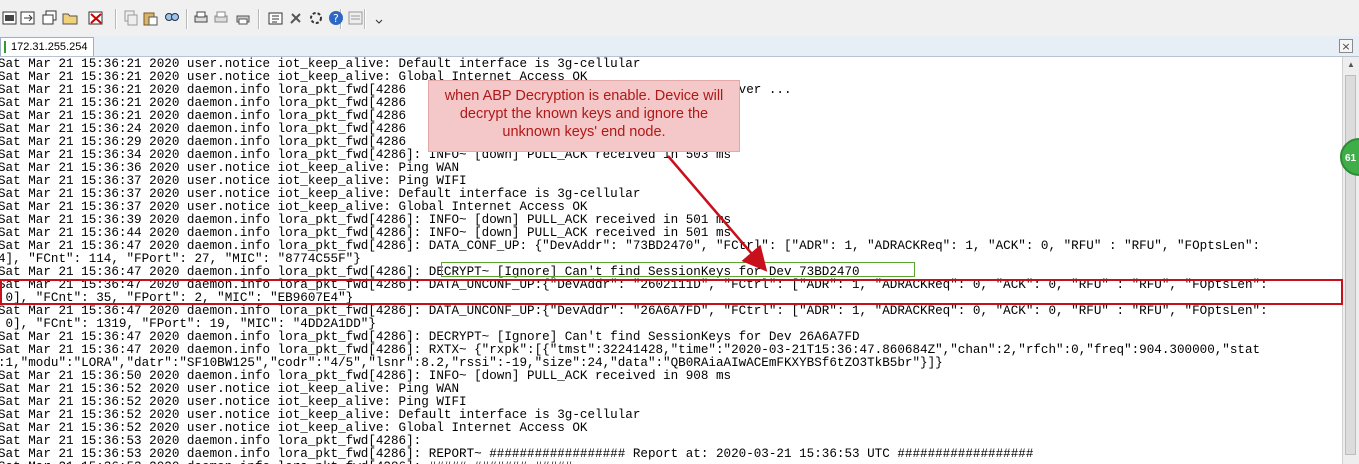 The width and height of the screenshot is (1359, 464). What do you see at coordinates (276, 18) in the screenshot?
I see `options-icon` at bounding box center [276, 18].